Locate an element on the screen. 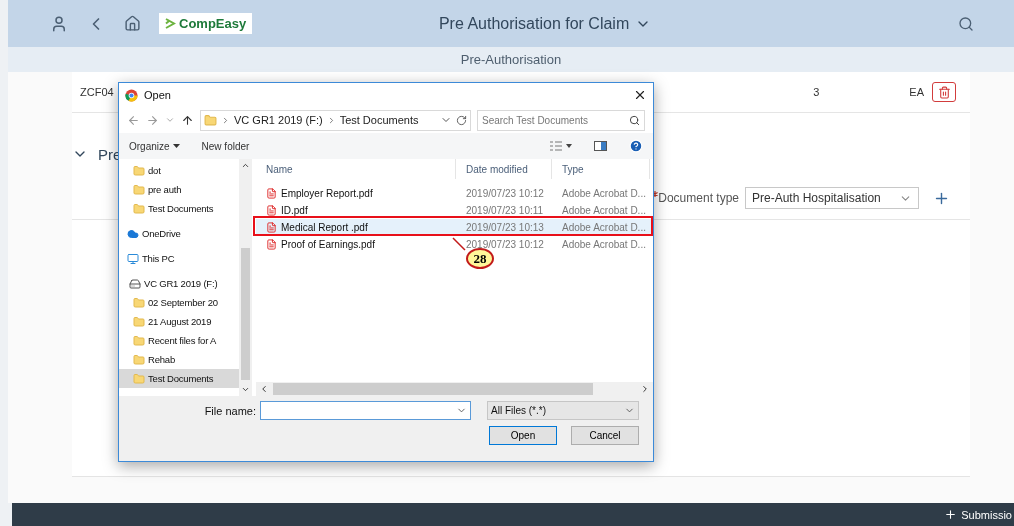 Image resolution: width=1014 pixels, height=526 pixels. file-name-label: File name: is located at coordinates (230, 410).